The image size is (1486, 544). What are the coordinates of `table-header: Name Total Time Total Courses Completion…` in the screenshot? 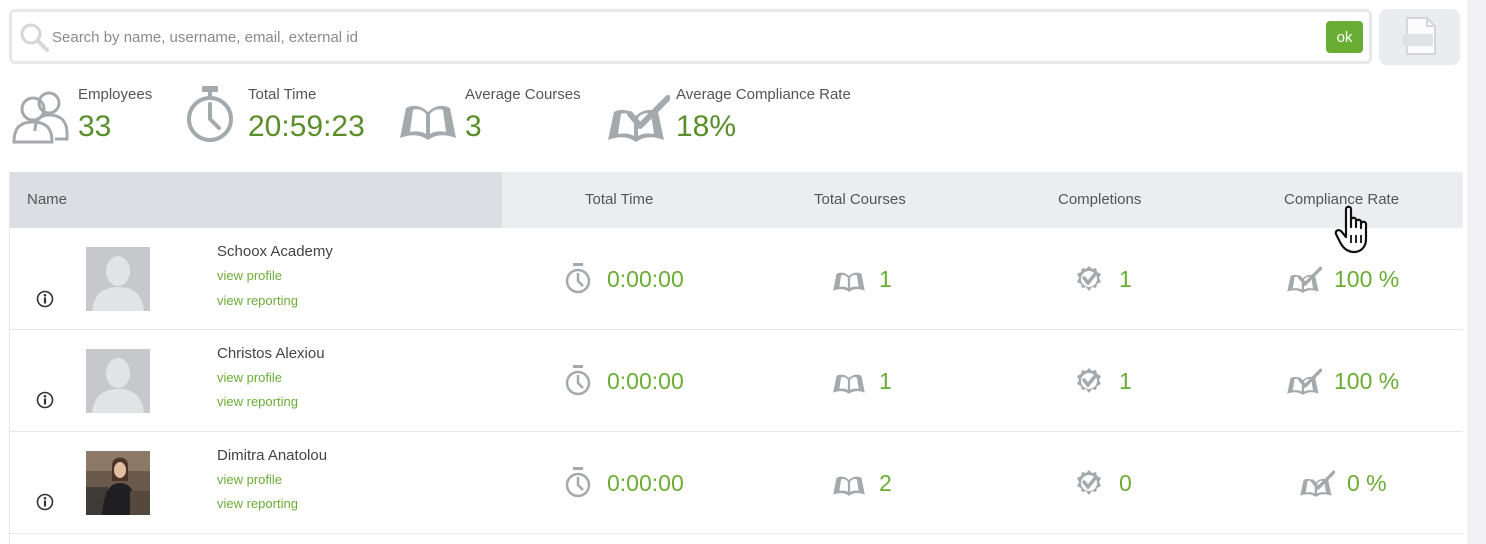 It's located at (736, 200).